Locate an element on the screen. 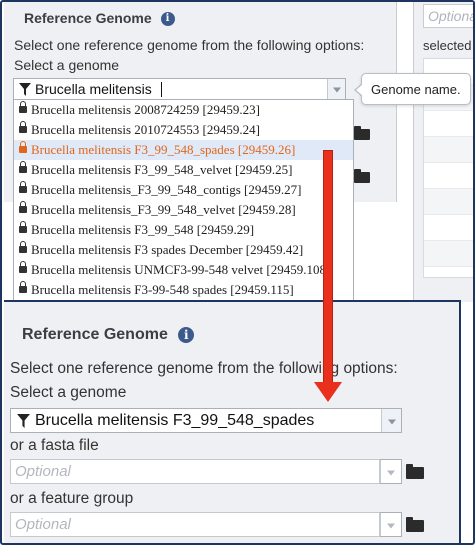  red-arrow-shaft is located at coordinates (328, 267).